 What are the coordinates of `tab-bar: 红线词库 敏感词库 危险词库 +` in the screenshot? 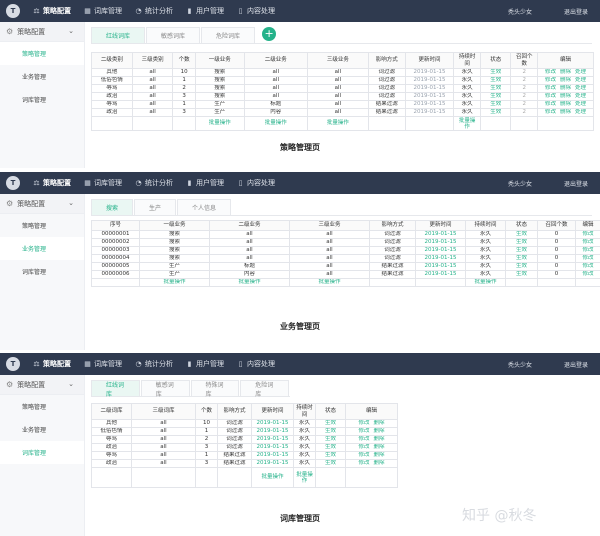 It's located at (341, 34).